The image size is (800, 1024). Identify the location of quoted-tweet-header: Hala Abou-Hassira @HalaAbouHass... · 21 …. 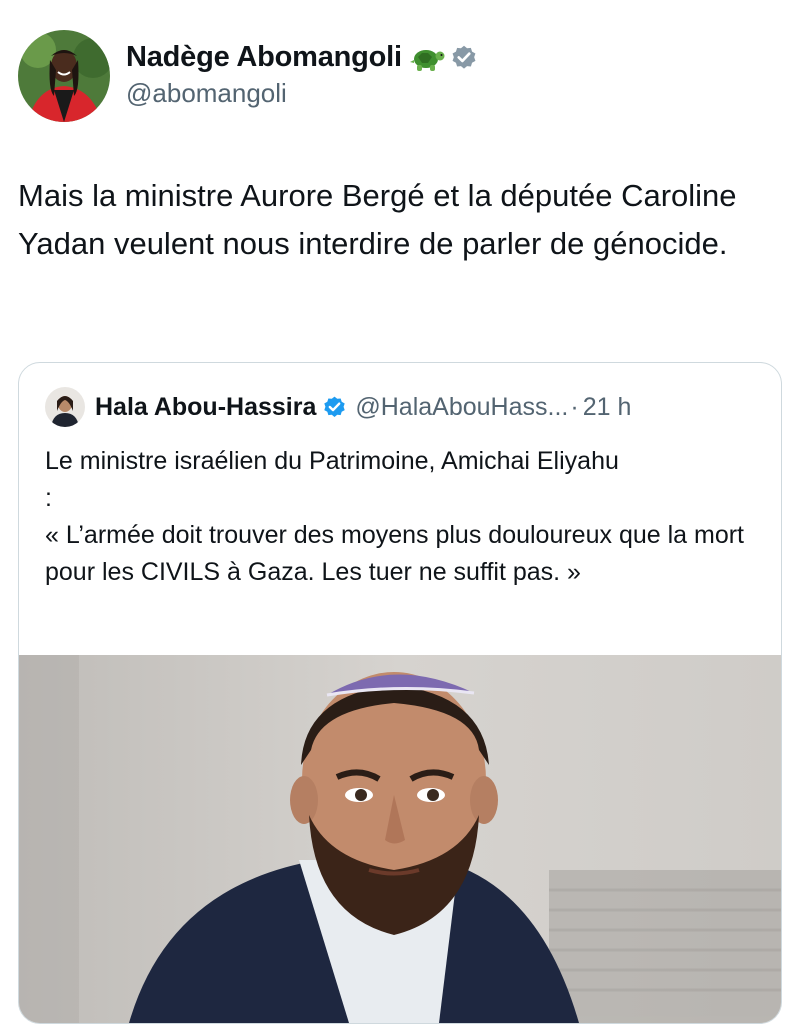
(338, 407).